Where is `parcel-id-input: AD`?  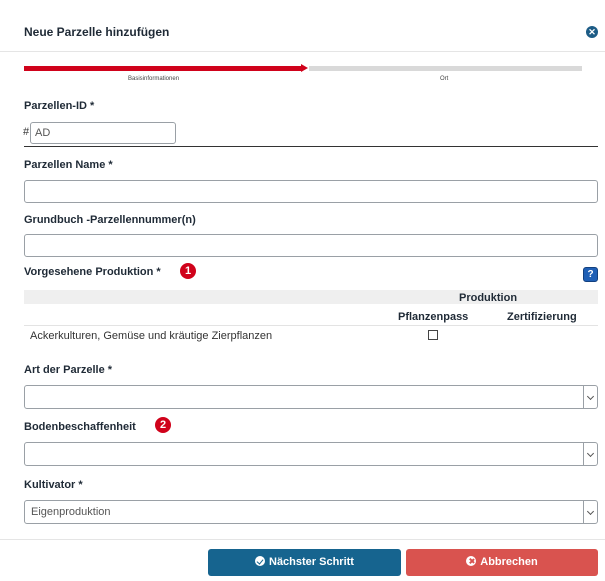
parcel-id-input: AD is located at coordinates (103, 133).